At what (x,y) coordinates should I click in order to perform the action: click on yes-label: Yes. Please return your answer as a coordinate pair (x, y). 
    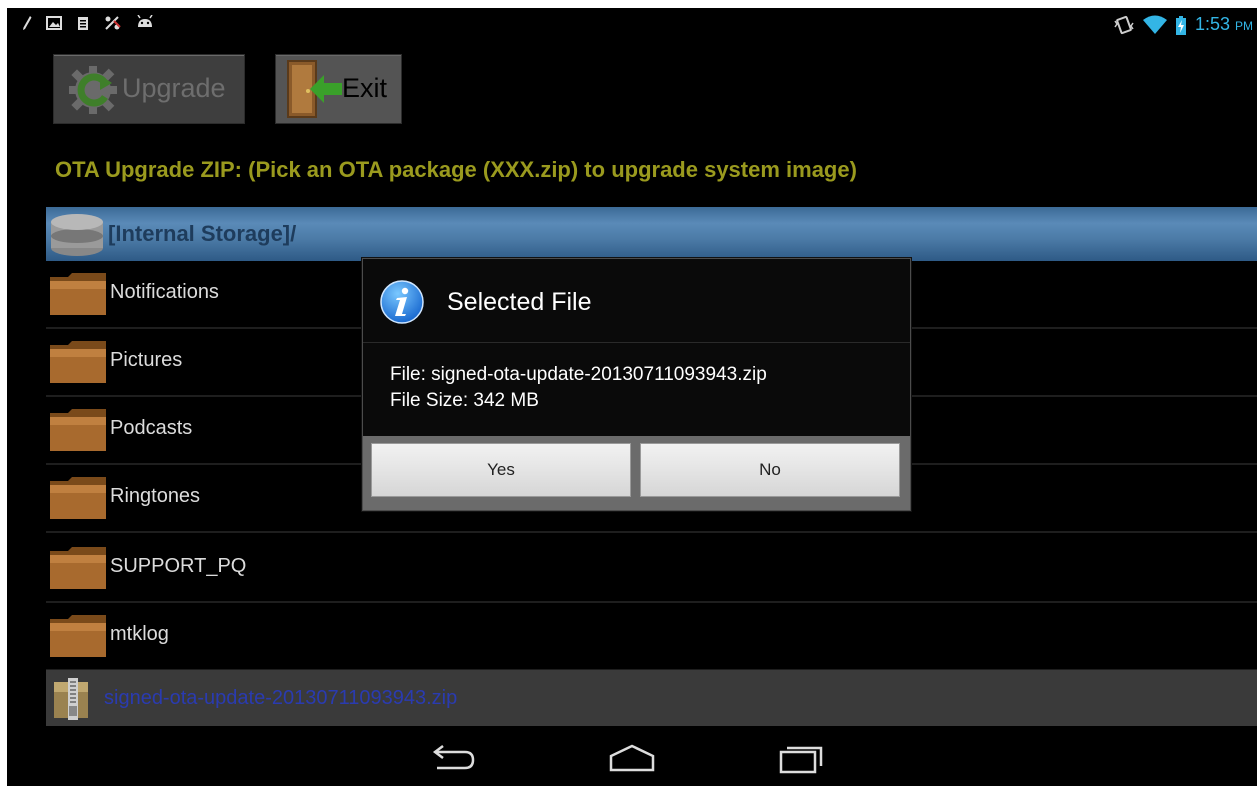
    Looking at the image, I should click on (501, 469).